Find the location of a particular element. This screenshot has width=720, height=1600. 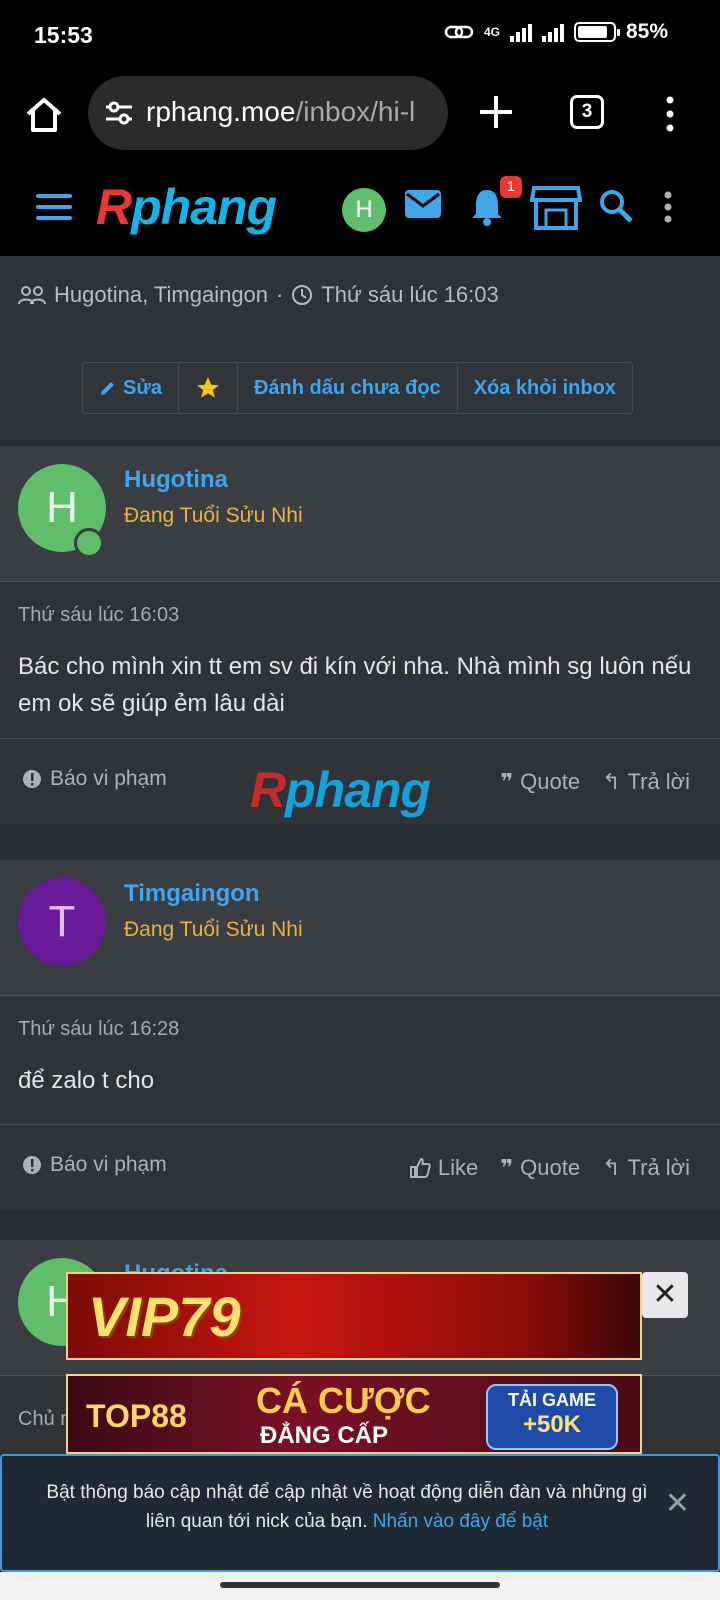

url-text: rphang.moe/inbox/hi-l is located at coordinates (280, 112).